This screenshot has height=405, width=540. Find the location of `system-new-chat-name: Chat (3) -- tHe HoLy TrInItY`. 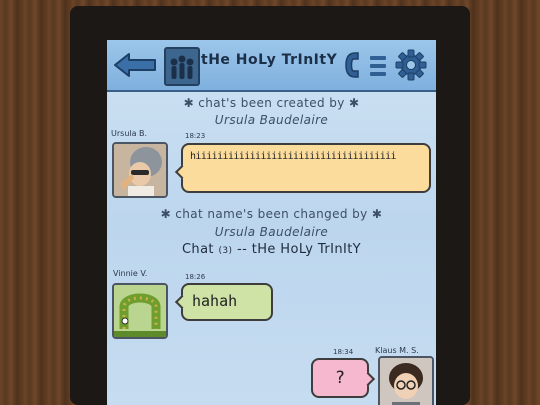

system-new-chat-name: Chat (3) -- tHe HoLy TrInItY is located at coordinates (271, 249).